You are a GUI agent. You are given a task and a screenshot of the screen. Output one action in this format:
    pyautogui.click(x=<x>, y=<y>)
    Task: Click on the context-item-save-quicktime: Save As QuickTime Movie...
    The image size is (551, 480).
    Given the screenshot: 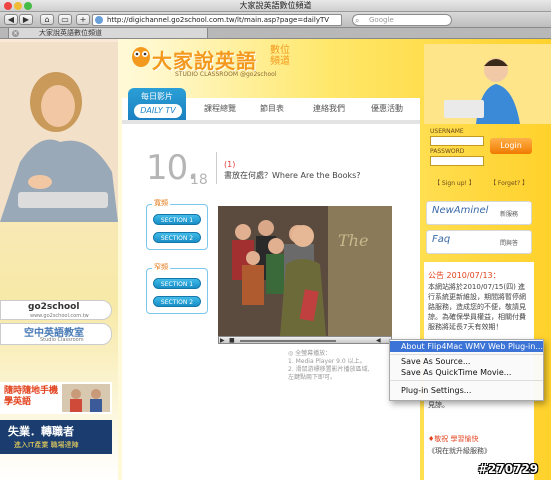 What is the action you would take?
    pyautogui.click(x=466, y=372)
    